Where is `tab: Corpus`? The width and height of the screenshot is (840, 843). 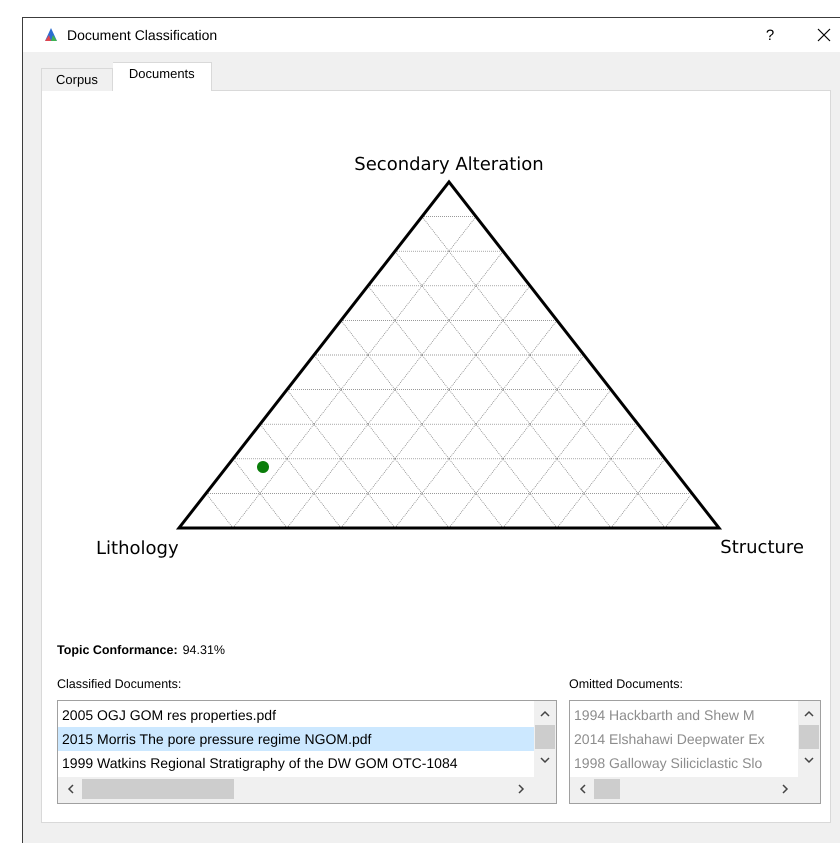 tab: Corpus is located at coordinates (77, 79).